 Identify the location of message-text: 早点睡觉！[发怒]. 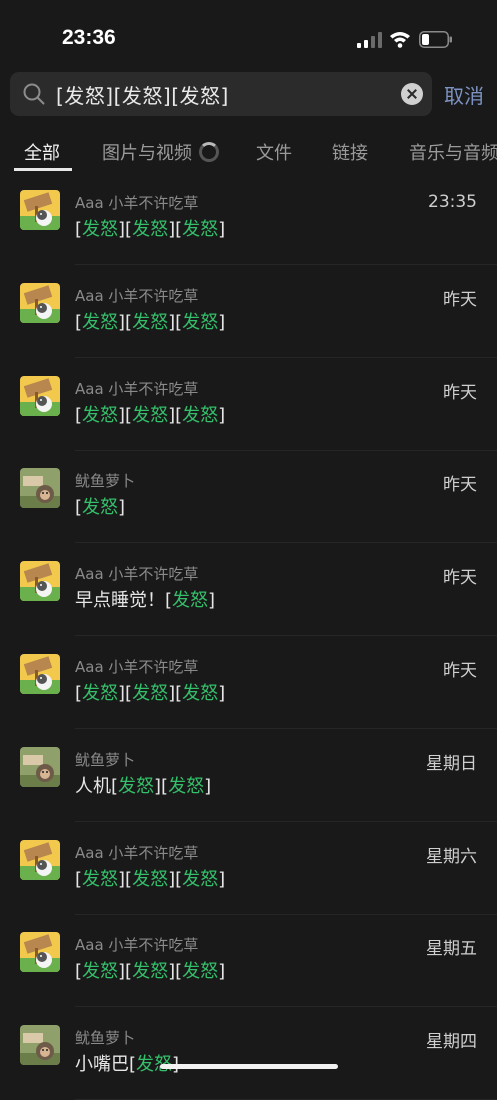
(145, 599).